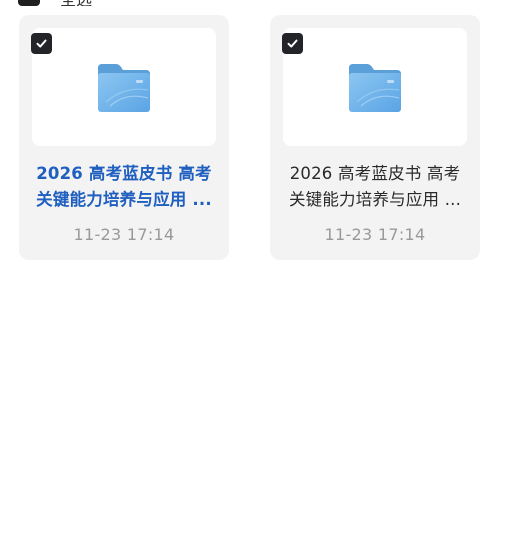 The image size is (511, 535). Describe the element at coordinates (255, 3) in the screenshot. I see `select-all-bar: 全选` at that location.